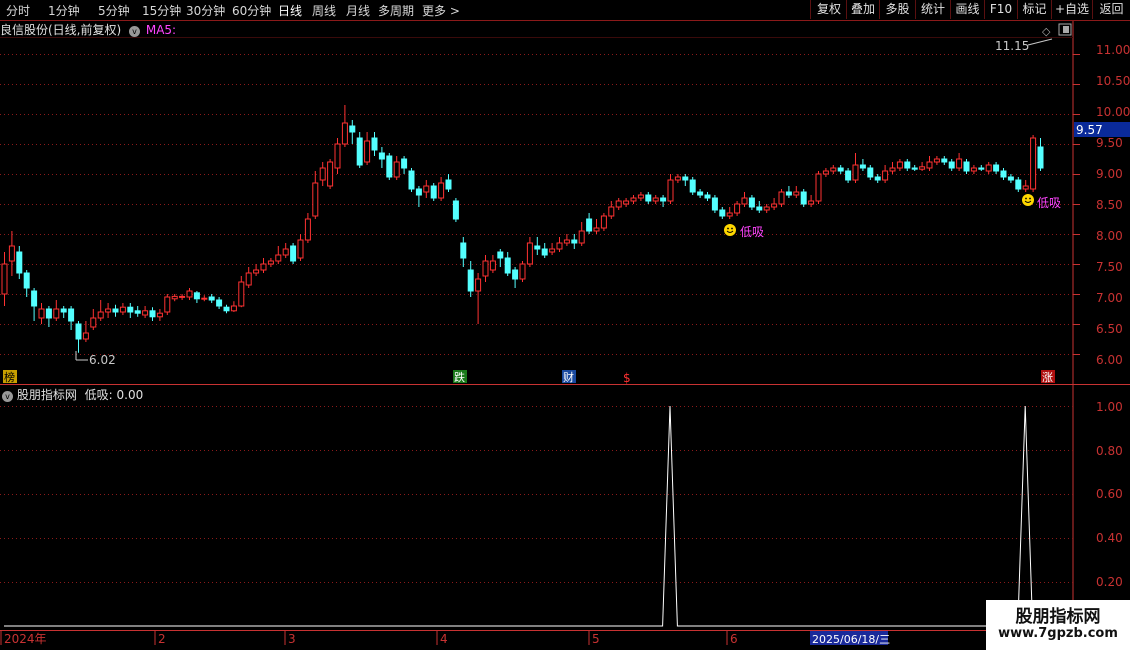  I want to click on price-tick: 6.00, so click(1109, 360).